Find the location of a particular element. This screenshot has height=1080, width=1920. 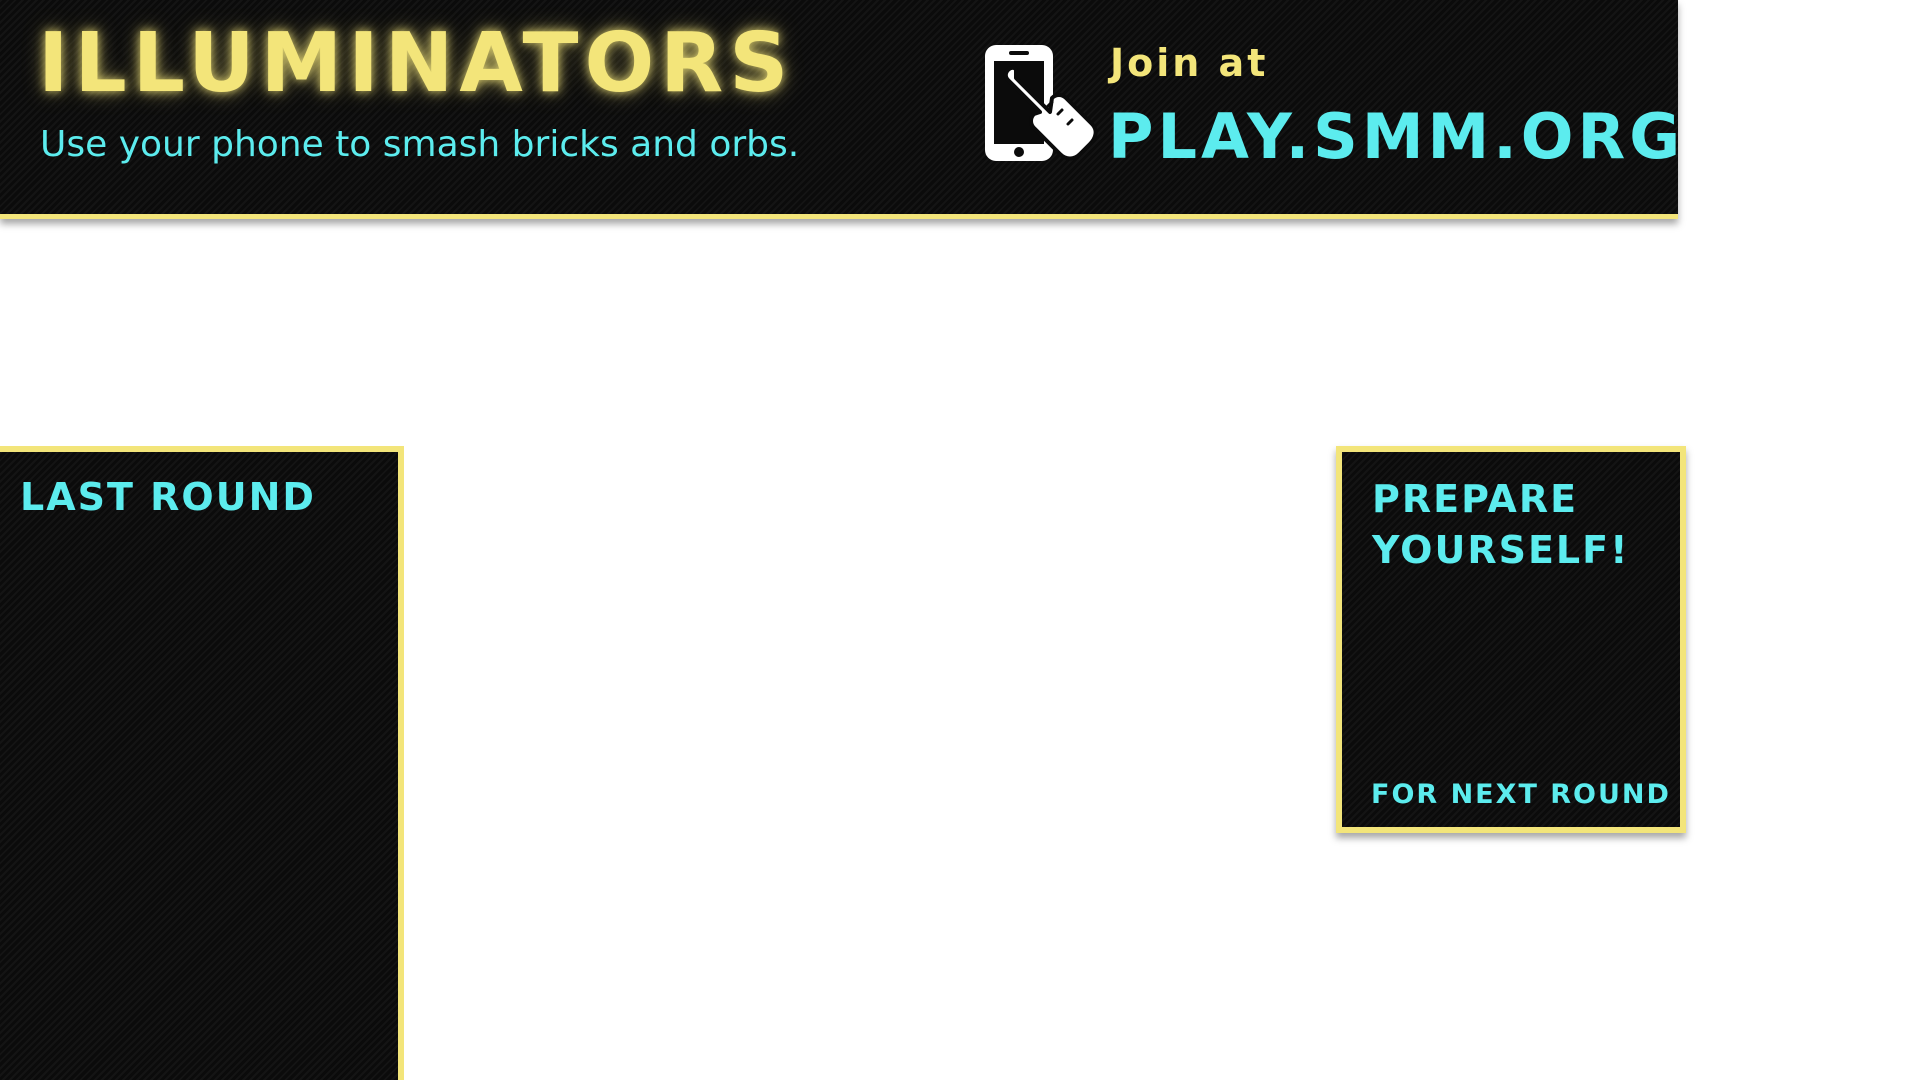

last-round-panel: LAST ROUND is located at coordinates (202, 763).